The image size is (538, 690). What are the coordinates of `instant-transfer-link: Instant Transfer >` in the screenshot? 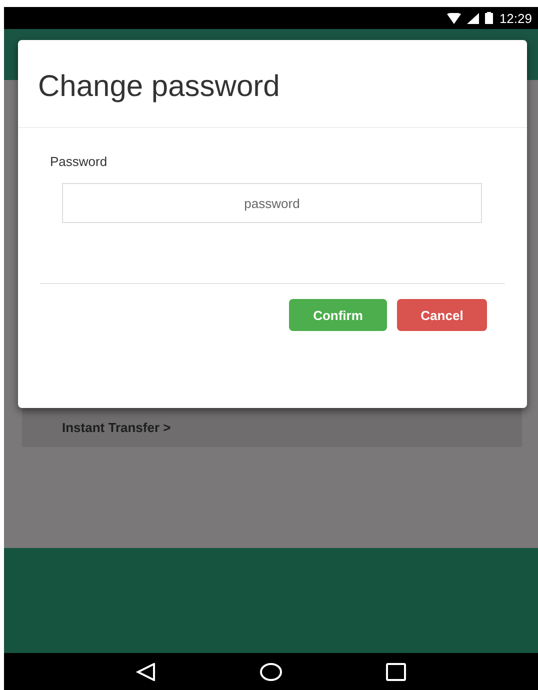 It's located at (116, 427).